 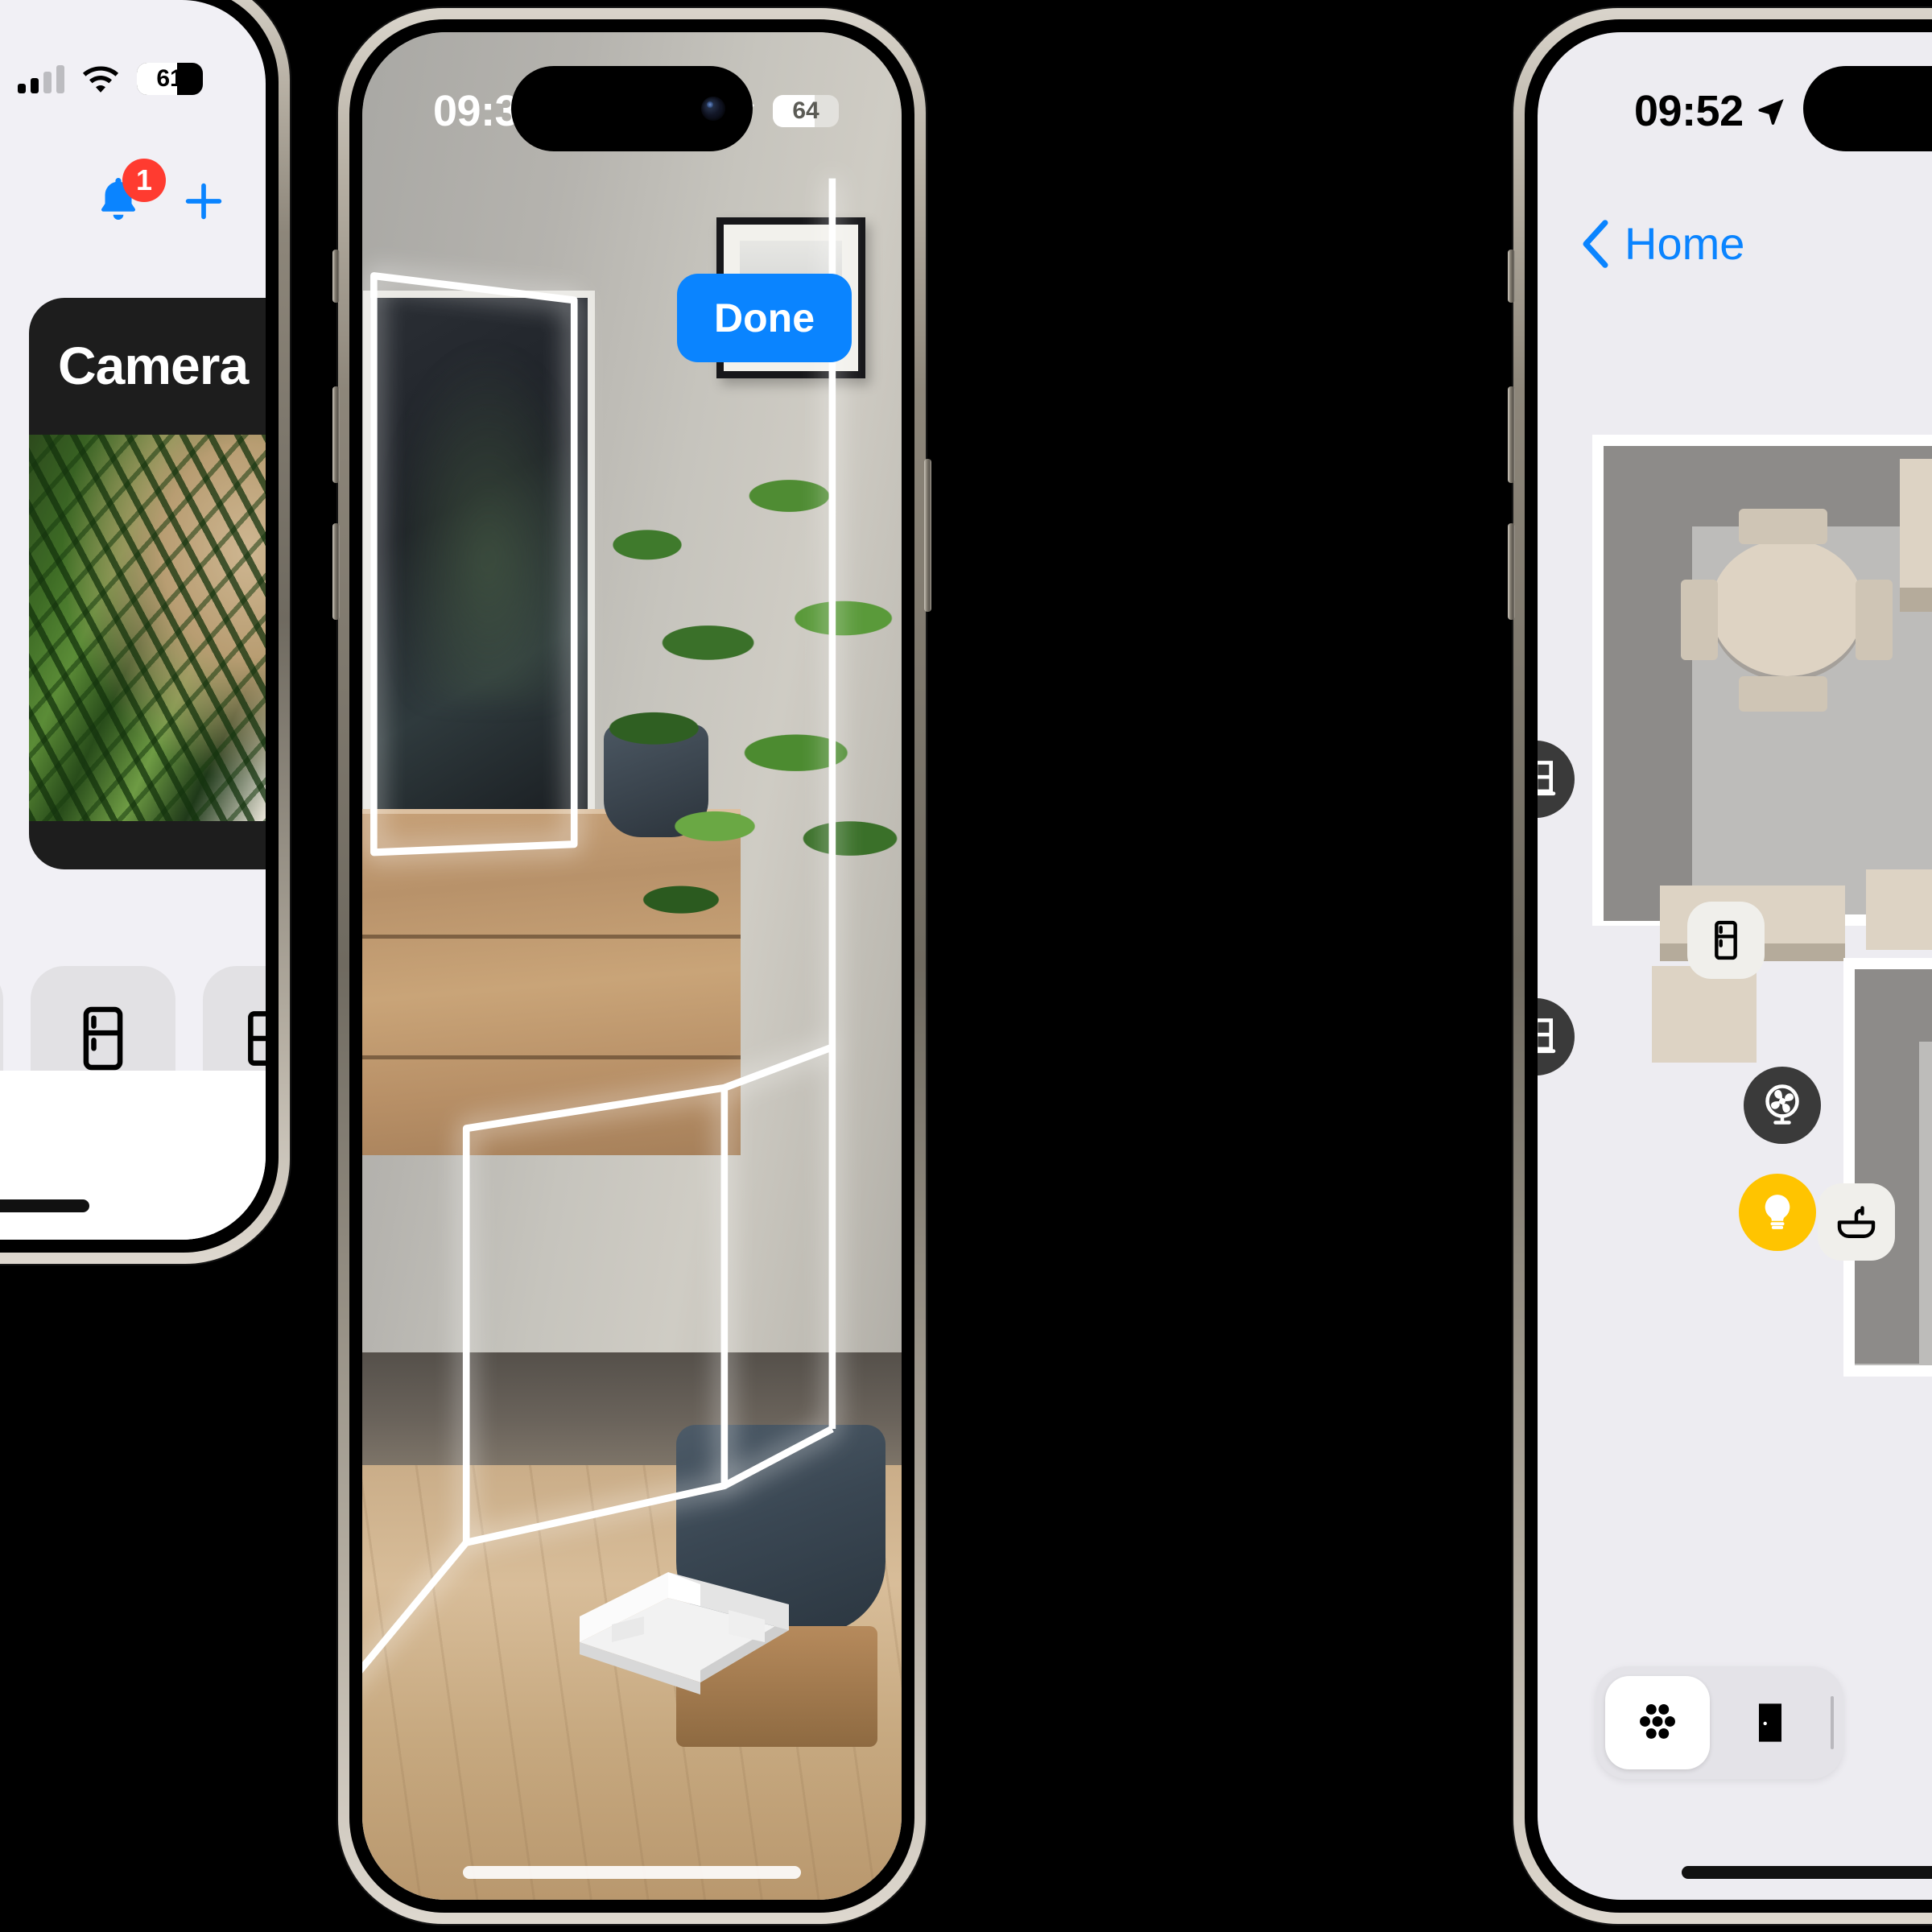 I want to click on accessories-grid-icon, so click(x=1657, y=1721).